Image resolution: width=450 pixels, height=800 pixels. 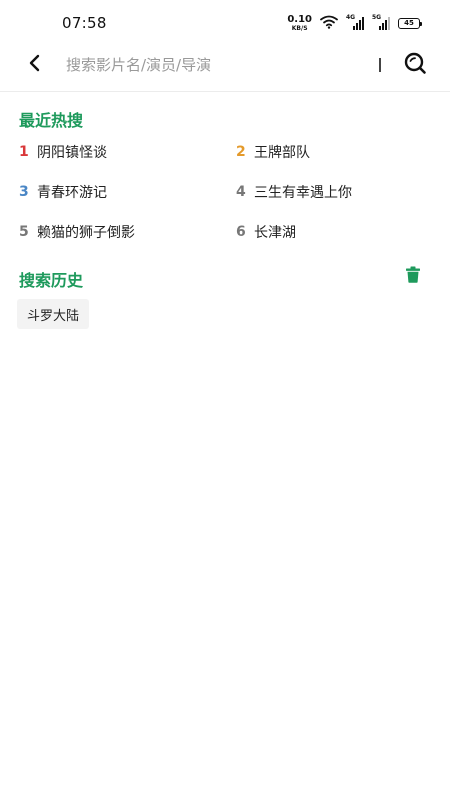 I want to click on network-speed: 0.10 KB/S, so click(x=299, y=22).